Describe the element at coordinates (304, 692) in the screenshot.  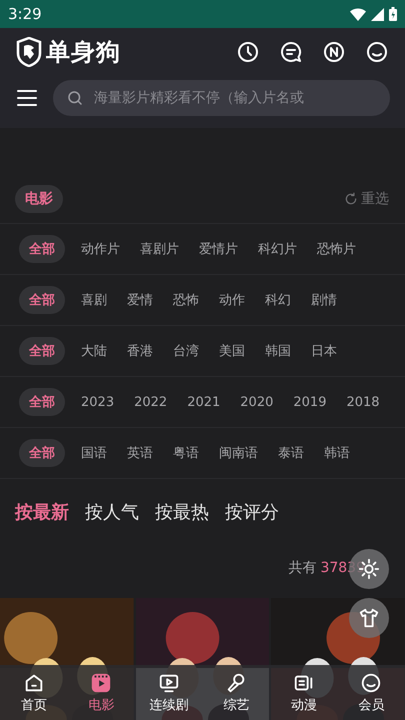
I see `nav-tab: 动漫` at that location.